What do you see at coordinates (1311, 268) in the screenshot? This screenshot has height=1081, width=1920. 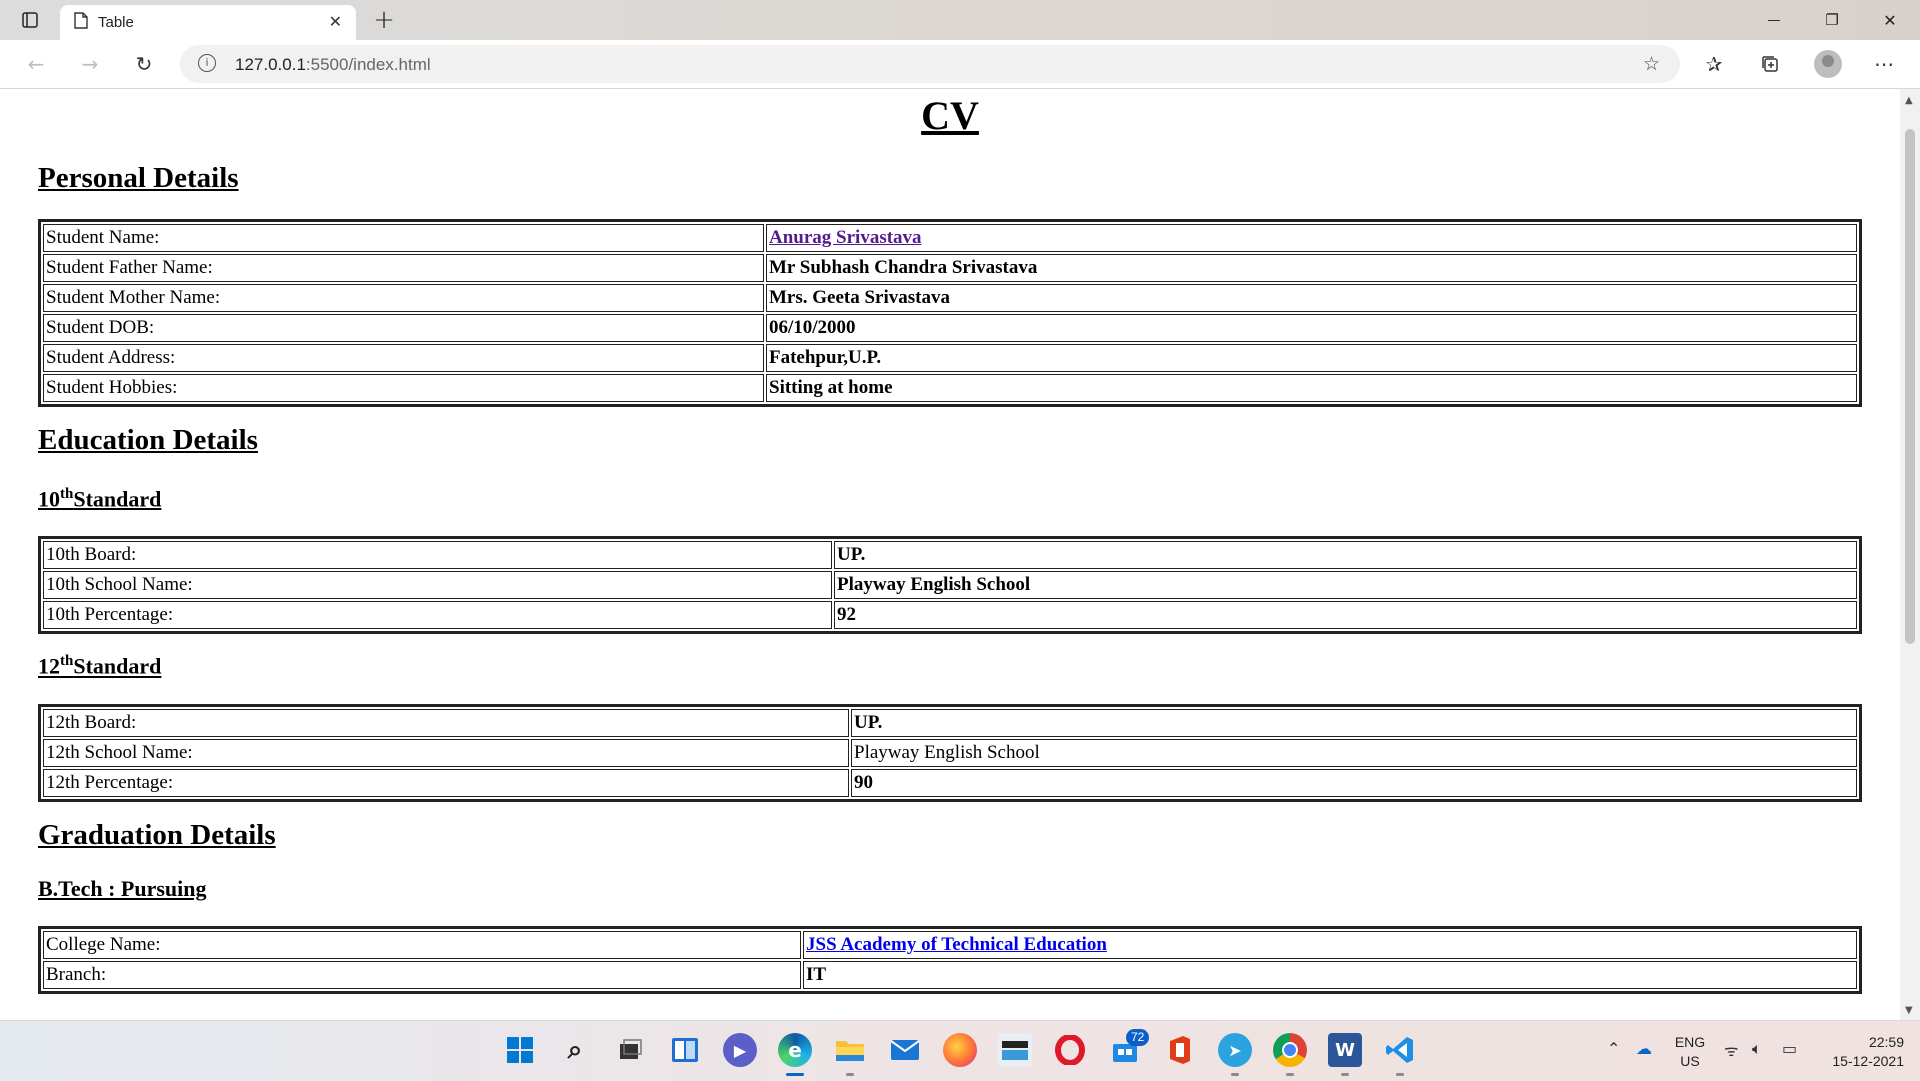 I see `row-value: Mr Subhash Chandra Srivastava` at bounding box center [1311, 268].